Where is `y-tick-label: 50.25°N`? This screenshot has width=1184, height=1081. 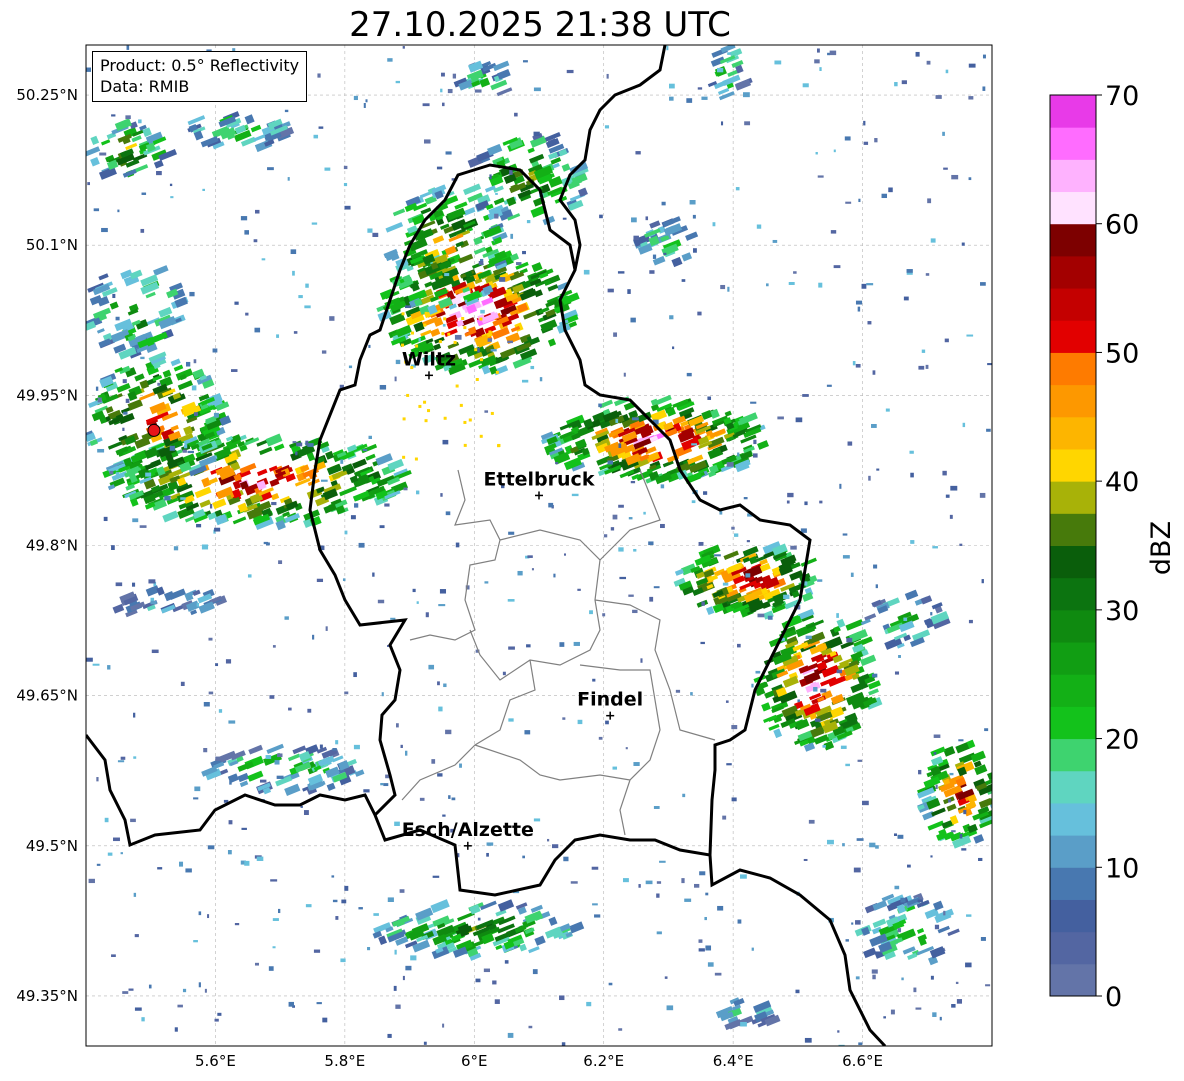 y-tick-label: 50.25°N is located at coordinates (47, 95).